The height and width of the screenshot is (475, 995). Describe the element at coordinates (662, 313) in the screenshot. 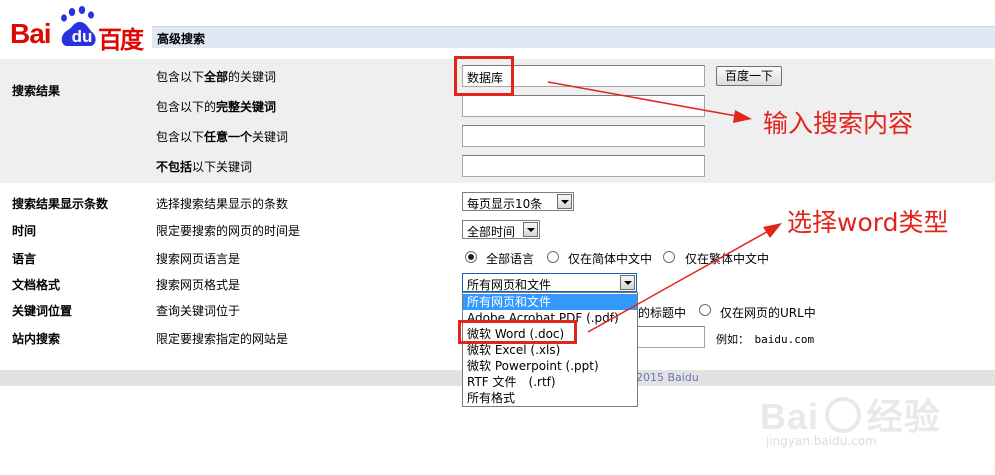

I see `radio-label-in-title: 的标题中` at that location.